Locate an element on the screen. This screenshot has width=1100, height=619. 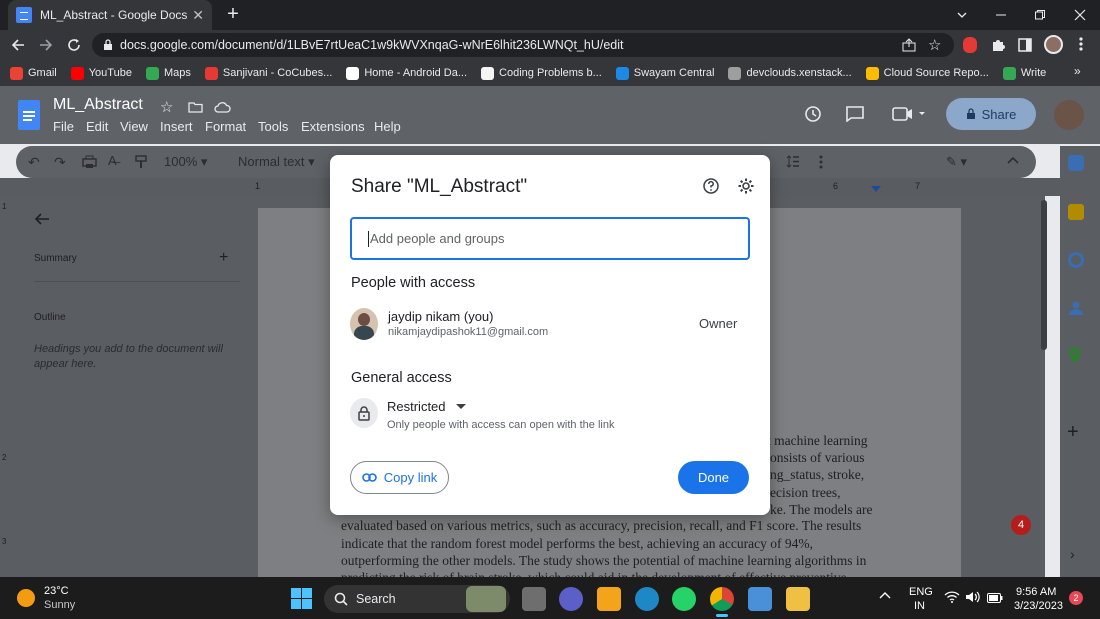
owner-avatar is located at coordinates (364, 324).